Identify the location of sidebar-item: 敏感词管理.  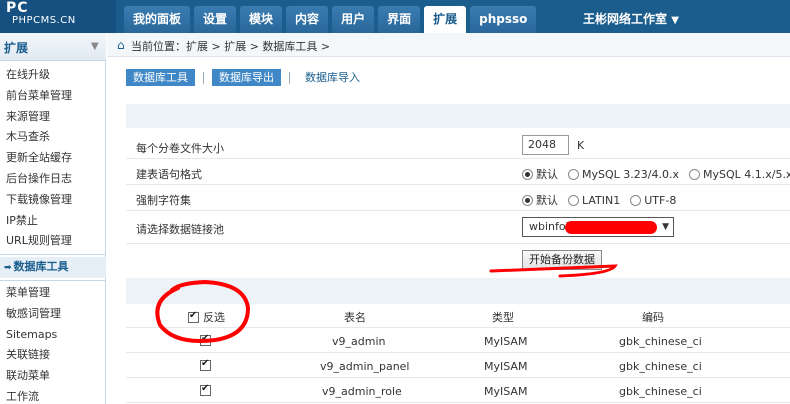
(53, 314).